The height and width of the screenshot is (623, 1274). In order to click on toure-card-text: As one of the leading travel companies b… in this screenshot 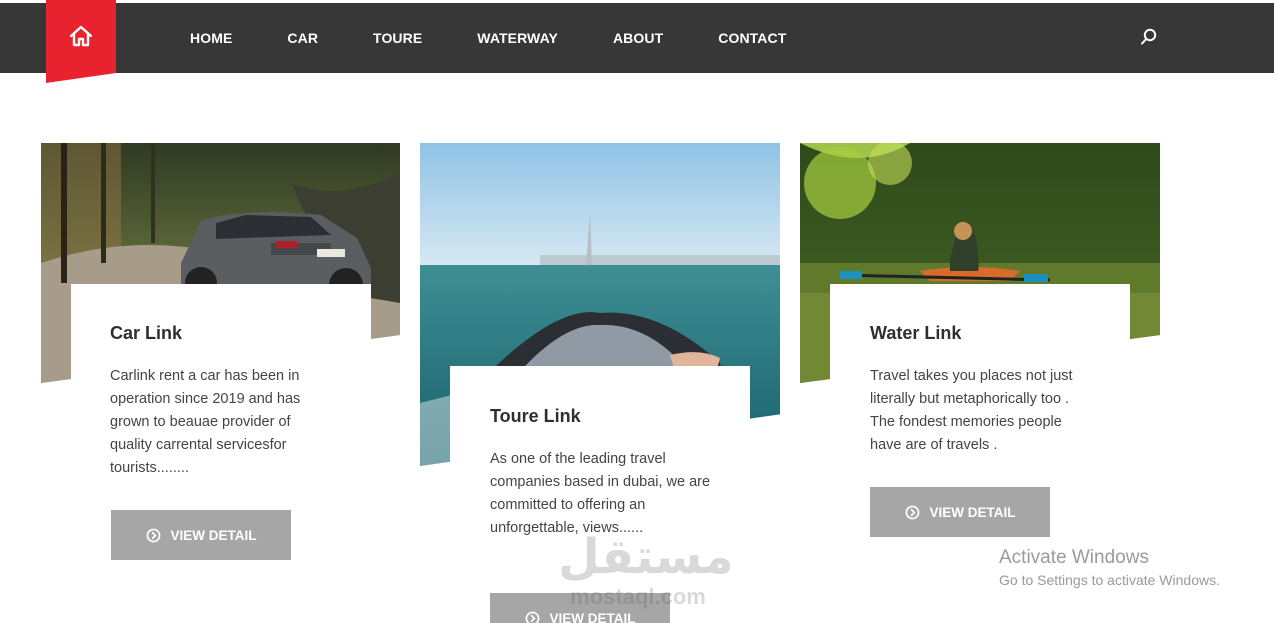, I will do `click(600, 493)`.